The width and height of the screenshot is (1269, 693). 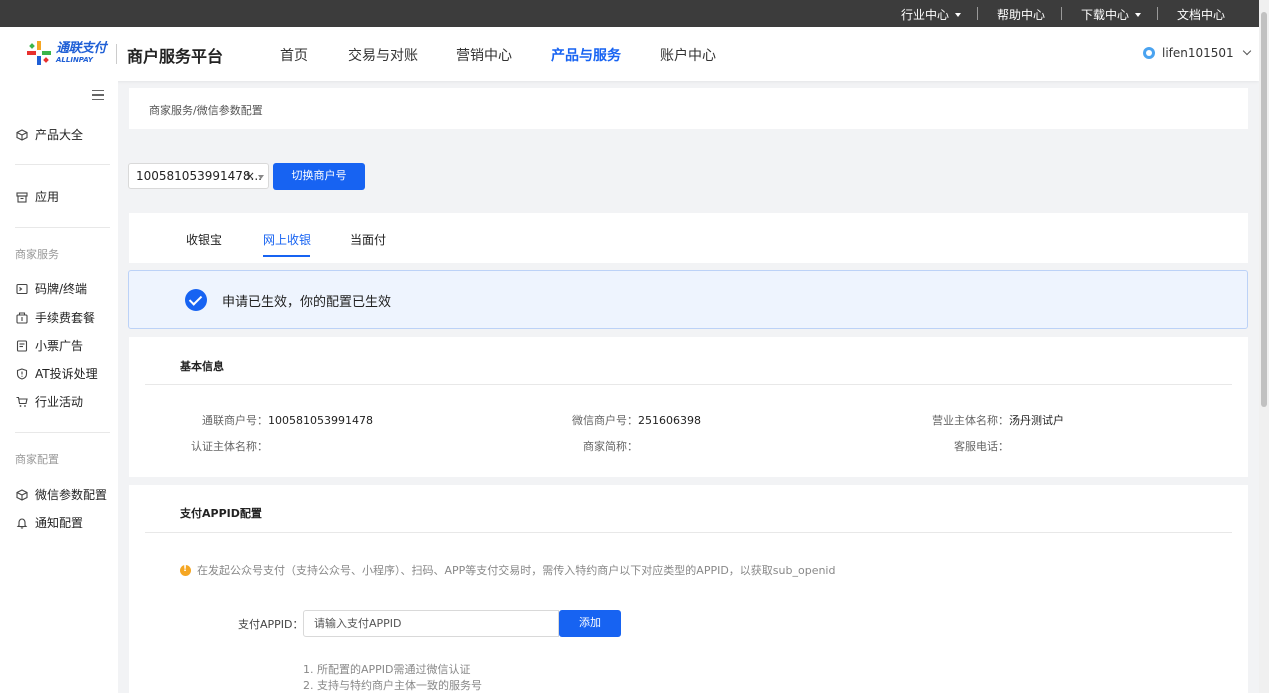 What do you see at coordinates (1111, 14) in the screenshot?
I see `download-center-link: 下载中心` at bounding box center [1111, 14].